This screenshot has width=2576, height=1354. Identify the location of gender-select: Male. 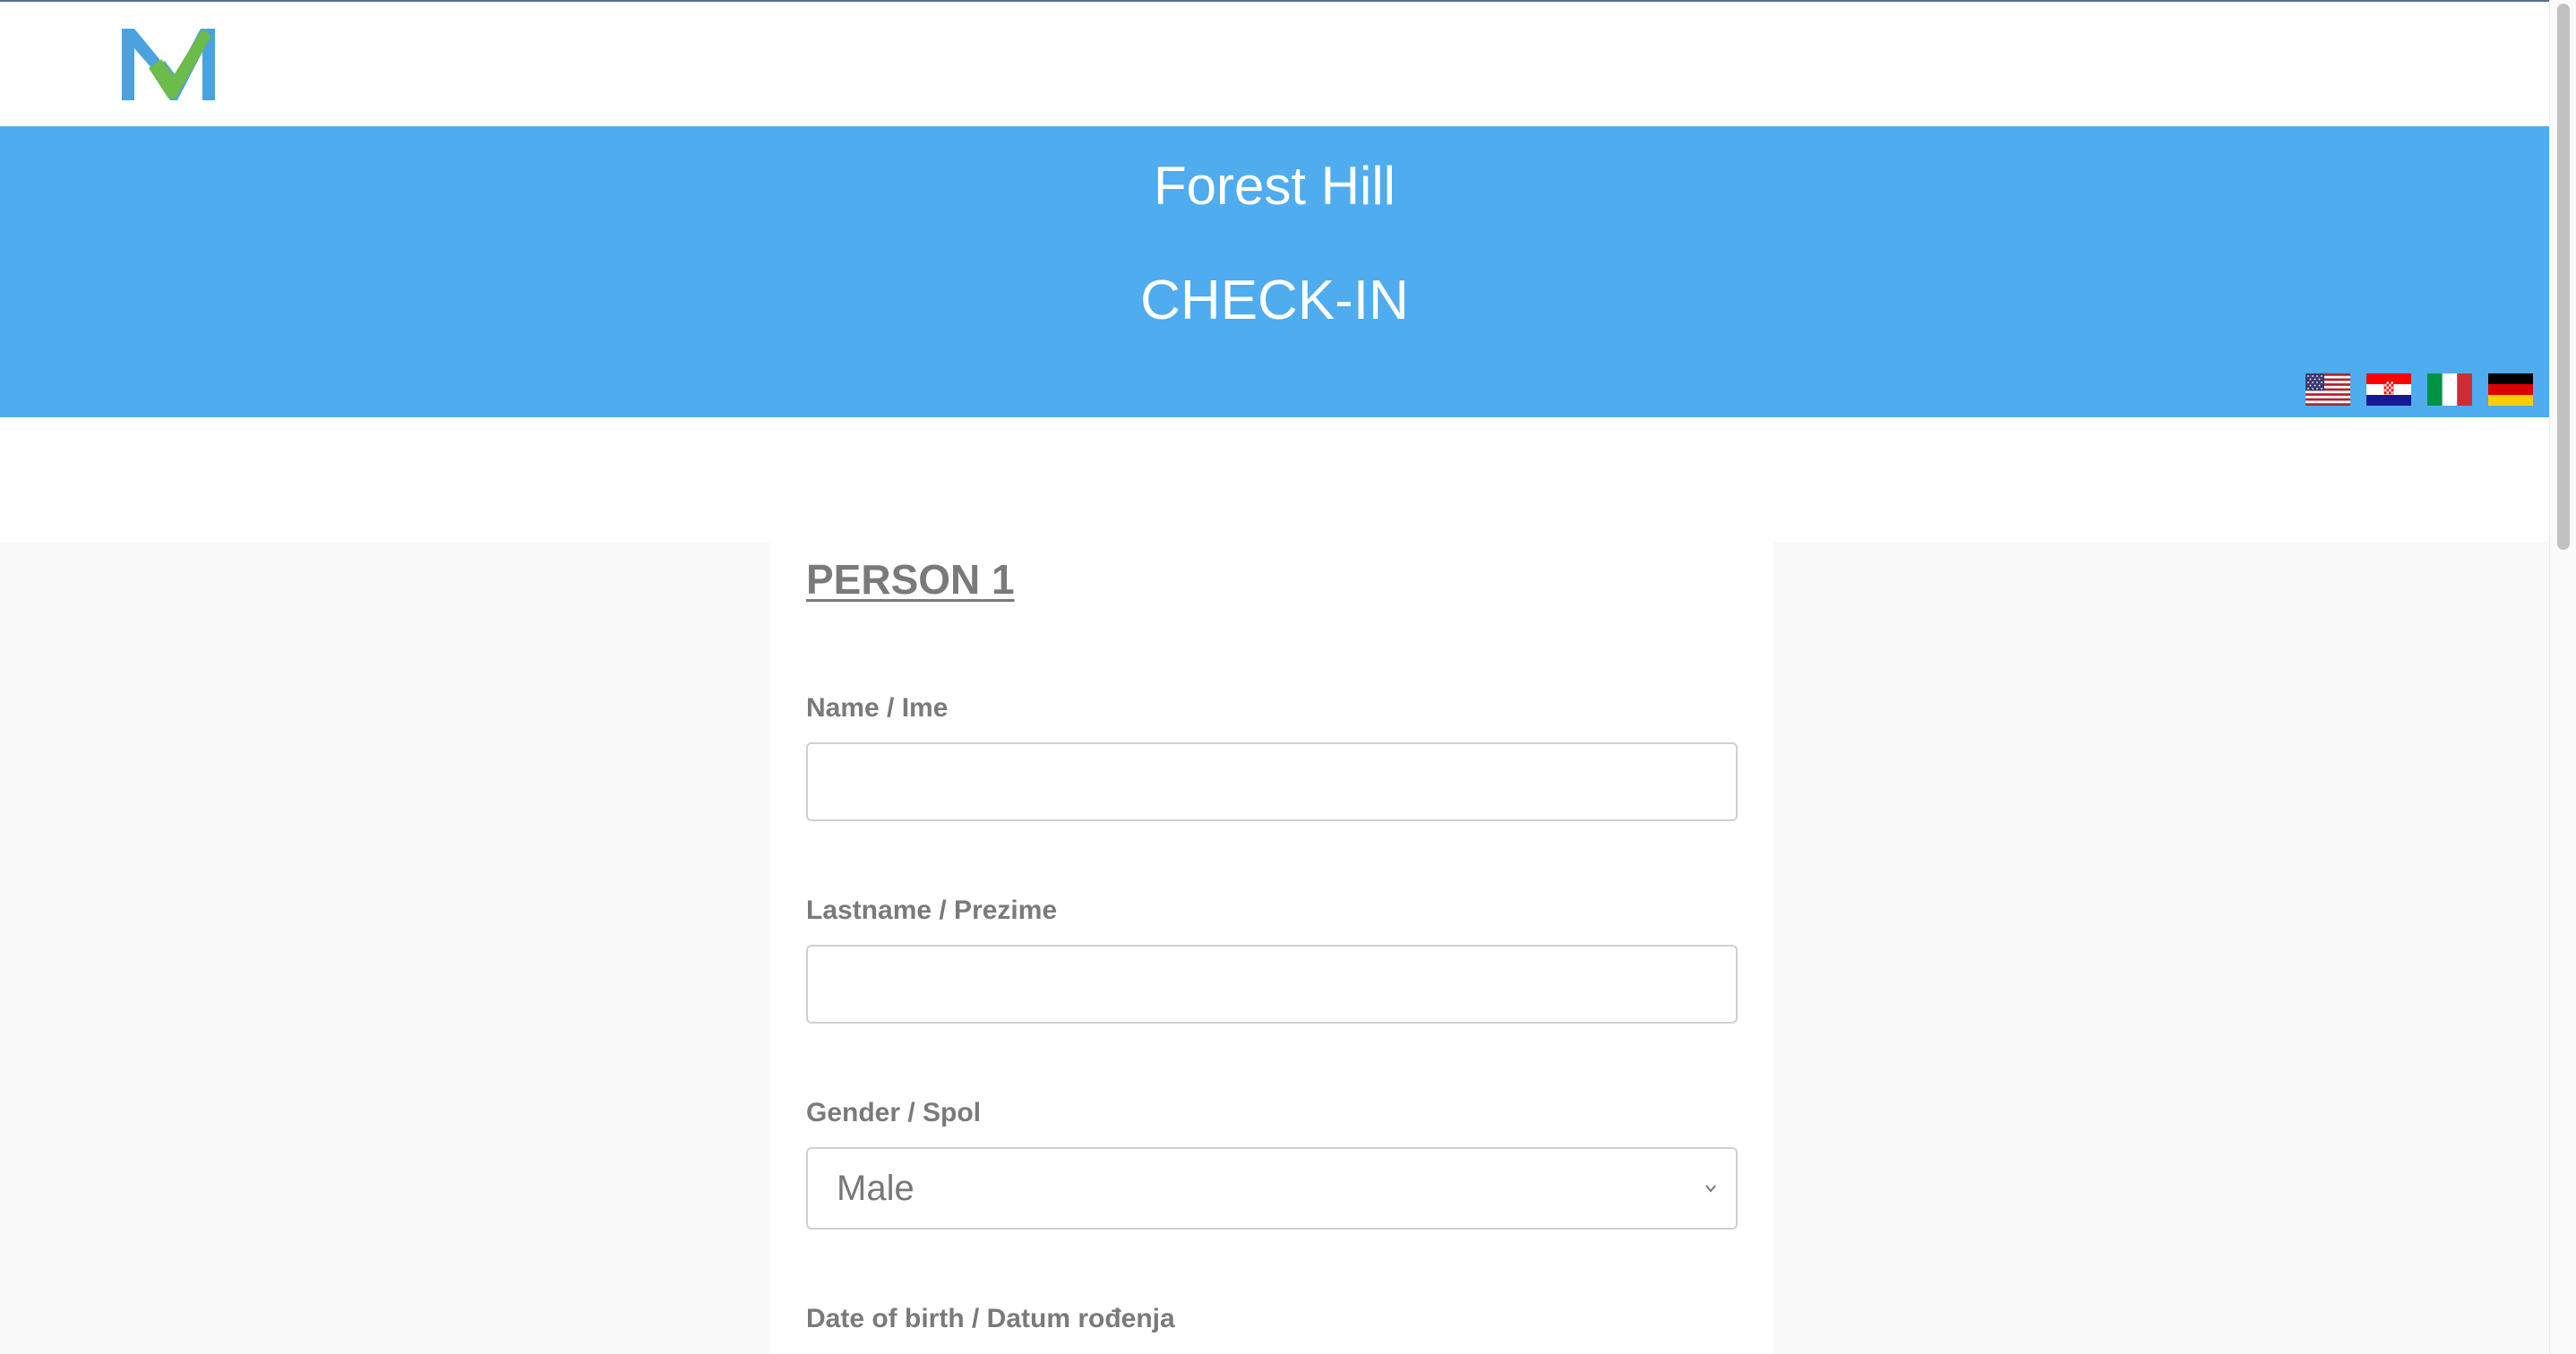
(1272, 1188).